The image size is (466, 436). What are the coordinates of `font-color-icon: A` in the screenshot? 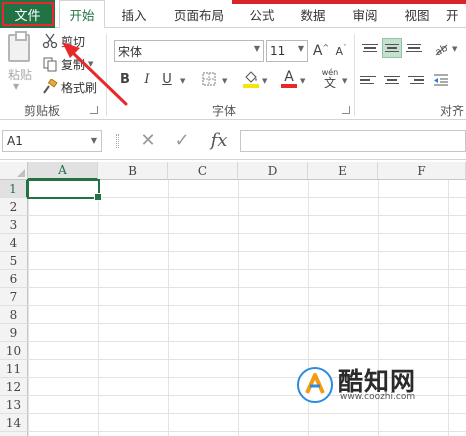 It's located at (289, 77).